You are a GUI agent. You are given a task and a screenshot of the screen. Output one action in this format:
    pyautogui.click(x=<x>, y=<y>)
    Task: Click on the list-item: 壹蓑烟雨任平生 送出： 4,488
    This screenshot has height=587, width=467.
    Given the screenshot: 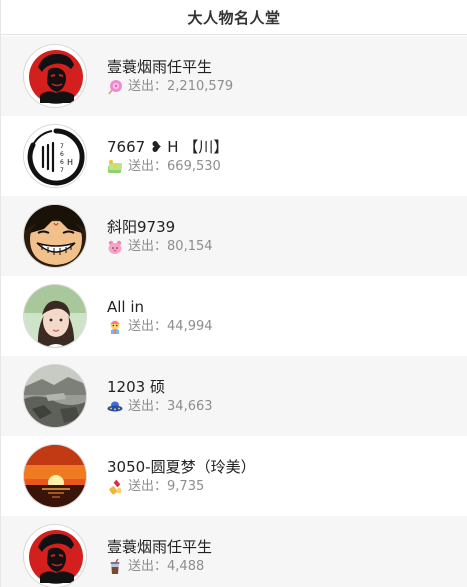 What is the action you would take?
    pyautogui.click(x=234, y=551)
    